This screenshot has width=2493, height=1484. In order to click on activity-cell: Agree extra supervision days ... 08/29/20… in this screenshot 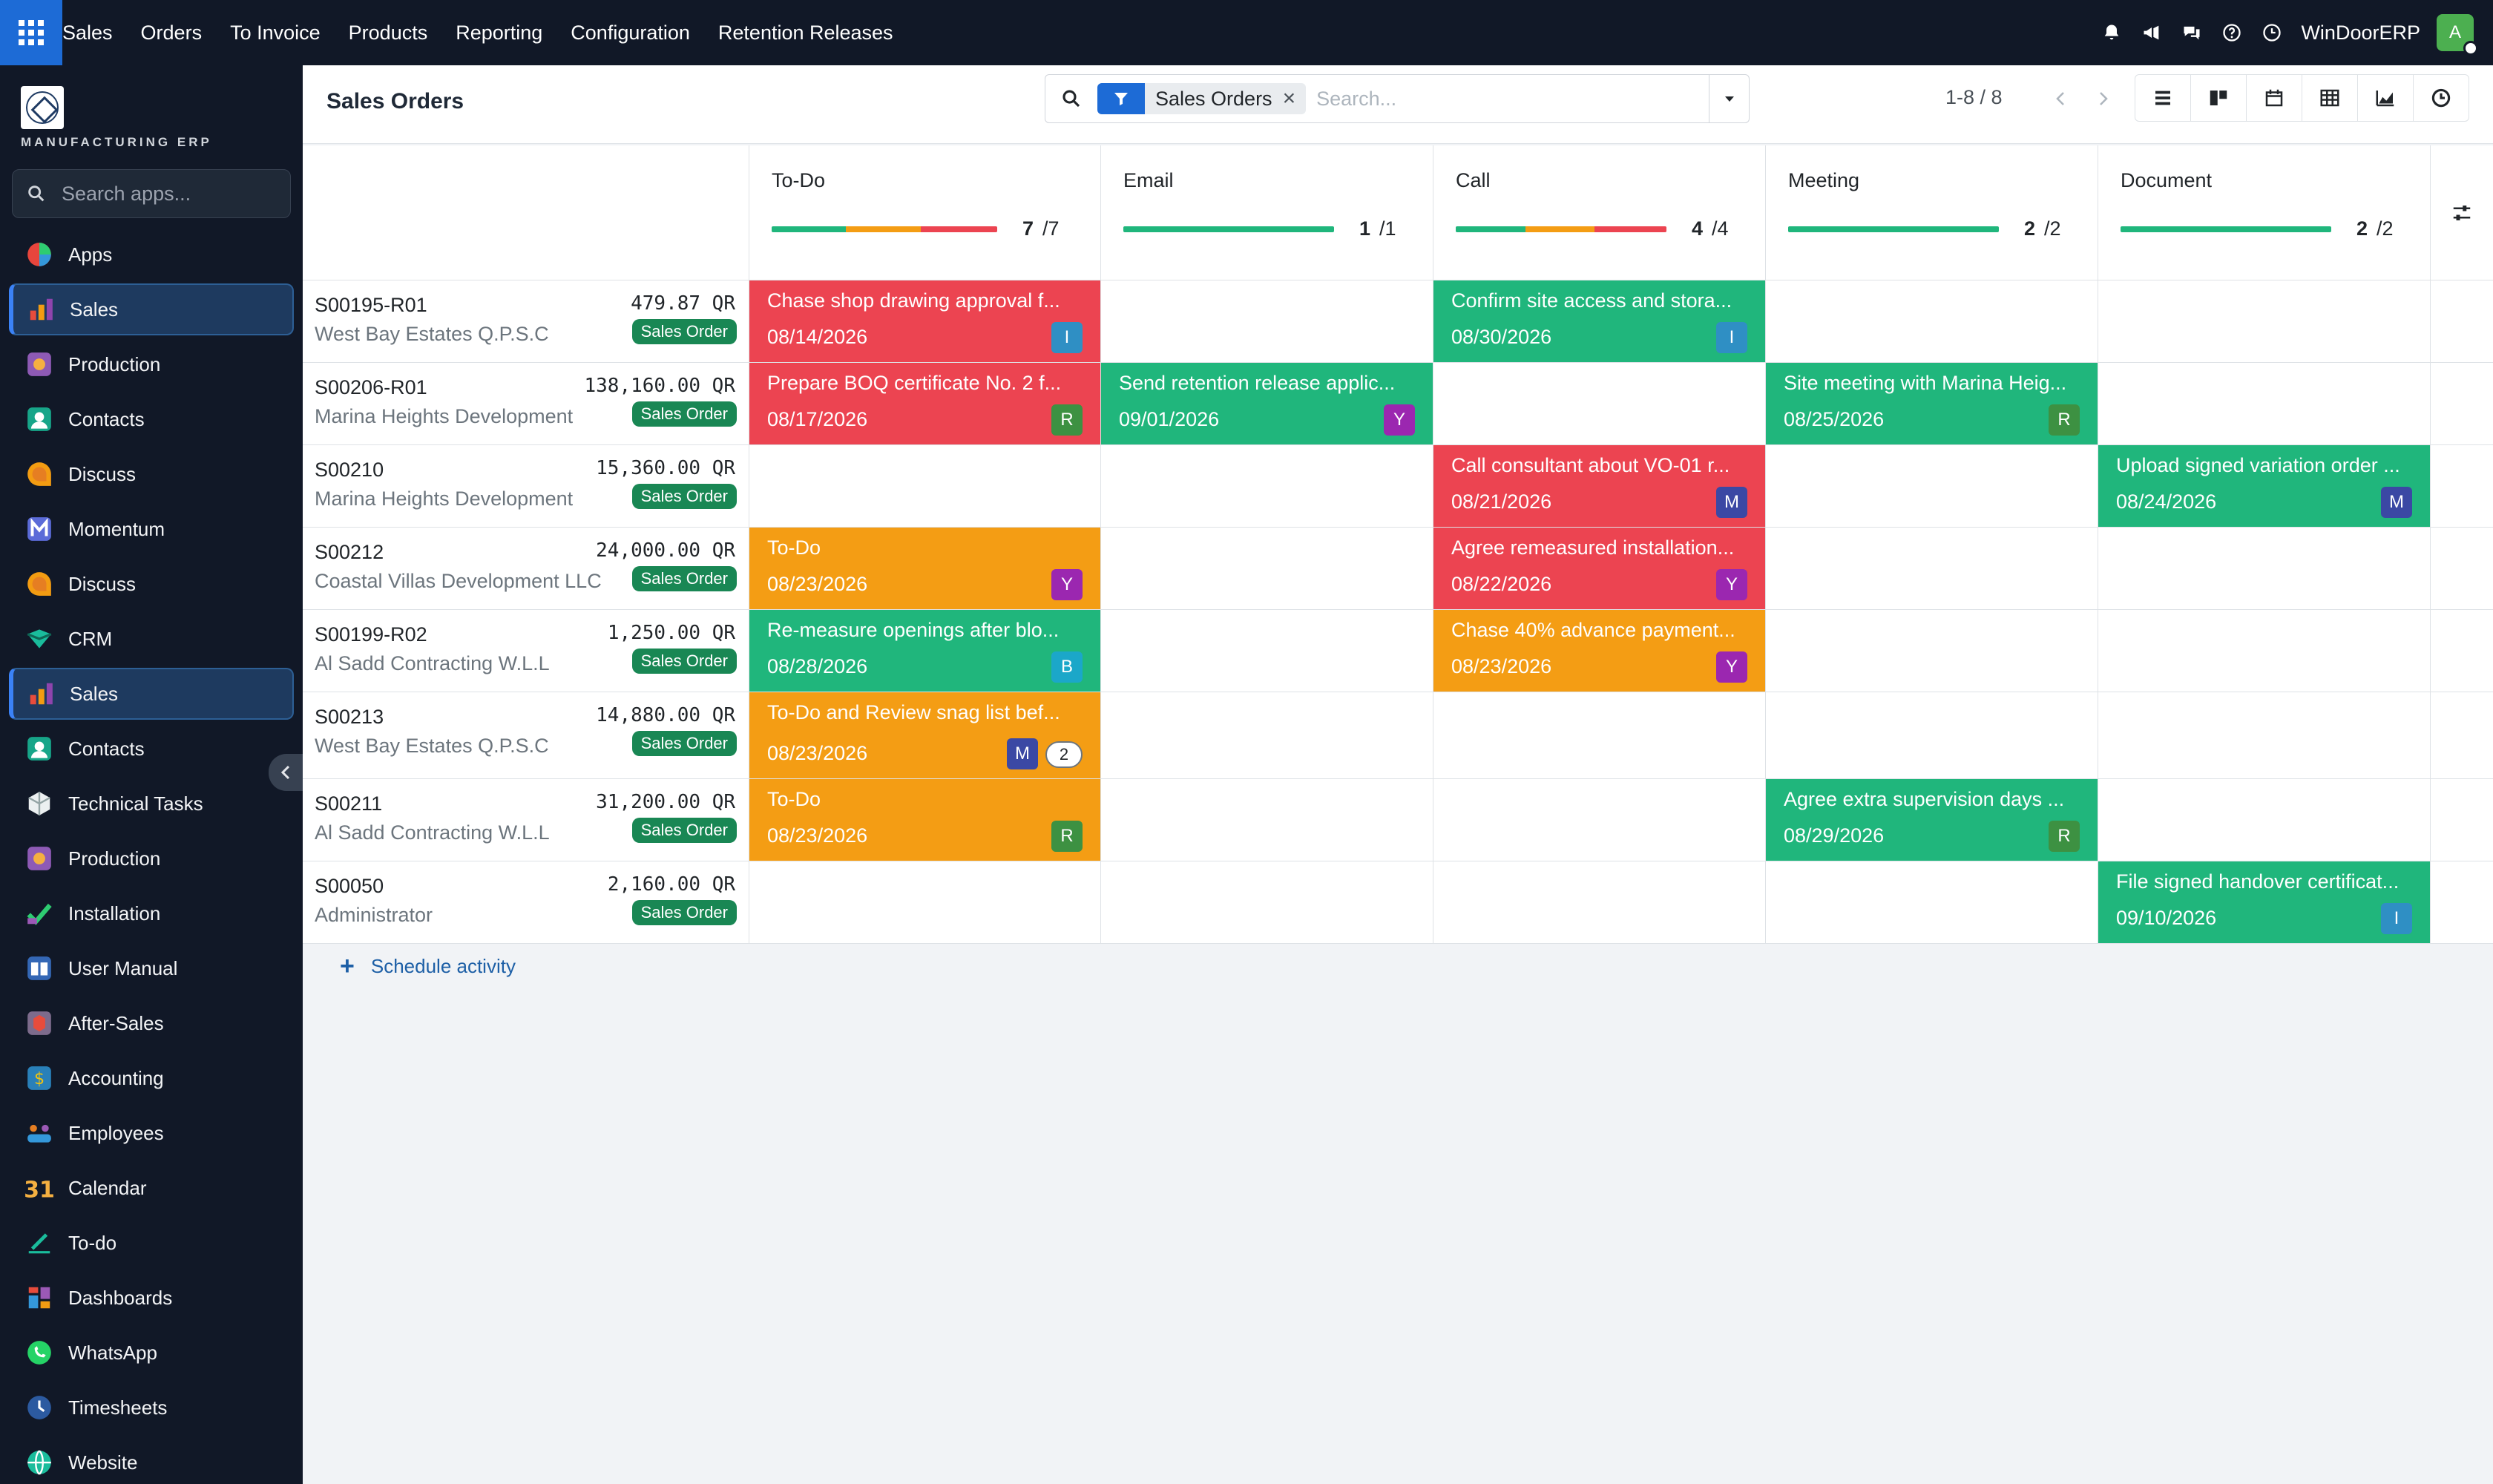, I will do `click(1932, 820)`.